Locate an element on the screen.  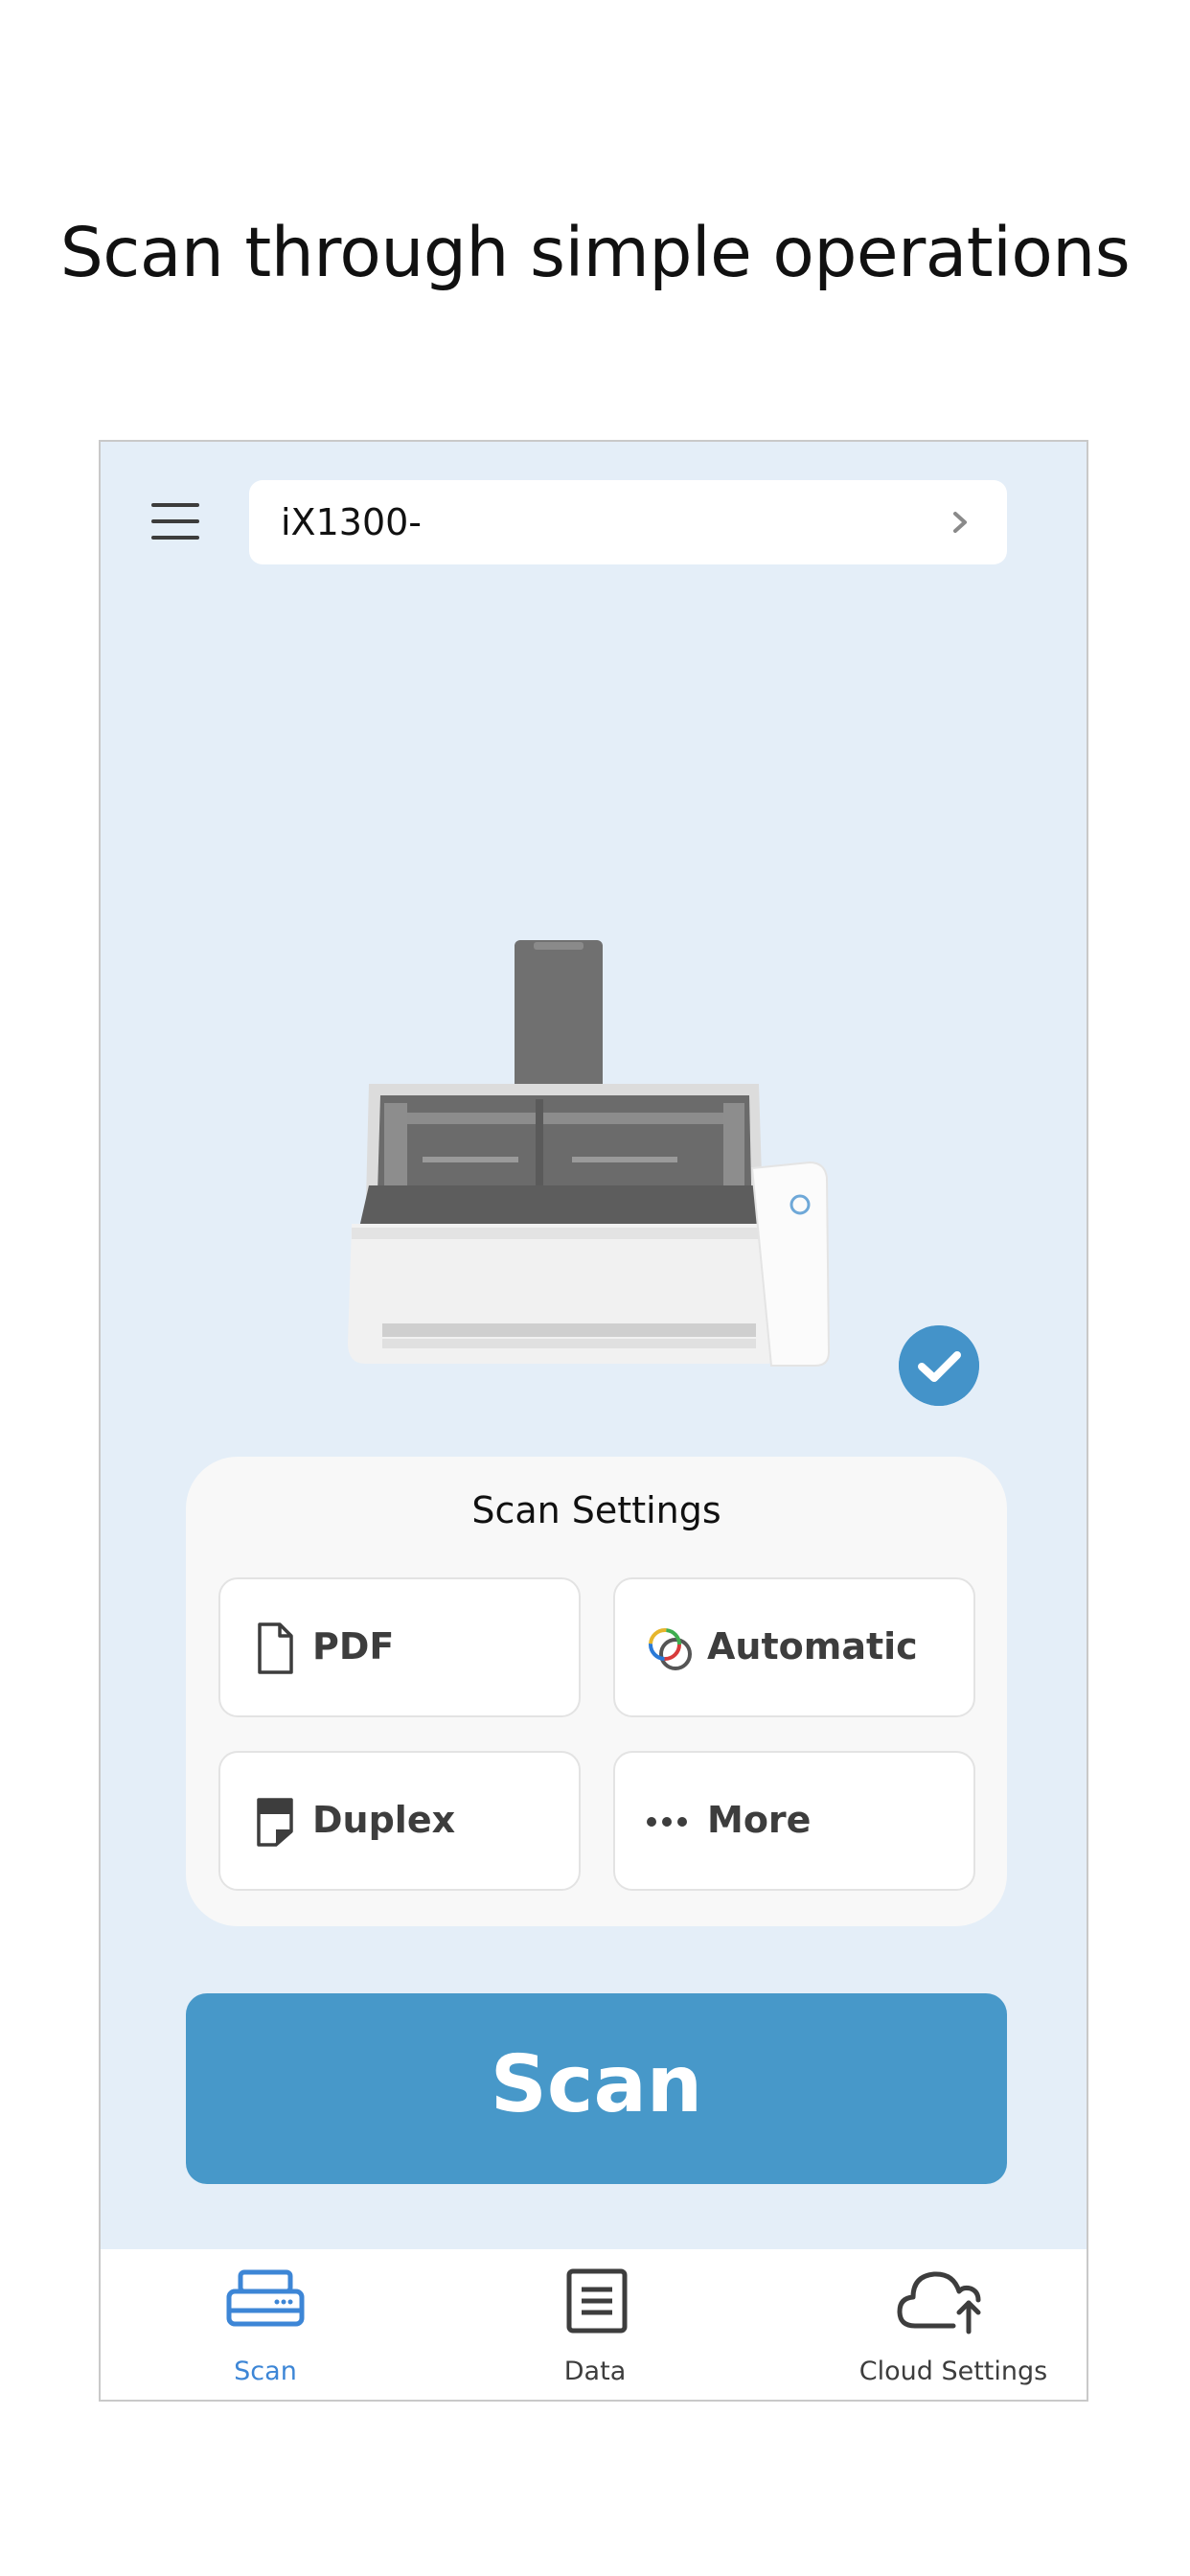
tab-data: Data is located at coordinates (595, 2324).